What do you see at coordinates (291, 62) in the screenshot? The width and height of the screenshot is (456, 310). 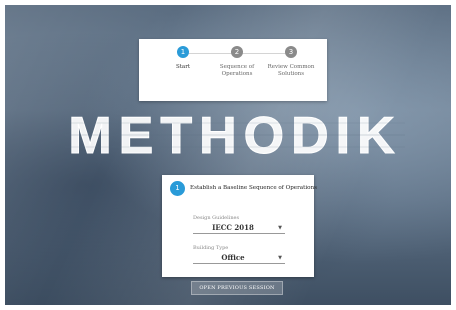 I see `step-review-common-solutions: 3 Review Common Solutions` at bounding box center [291, 62].